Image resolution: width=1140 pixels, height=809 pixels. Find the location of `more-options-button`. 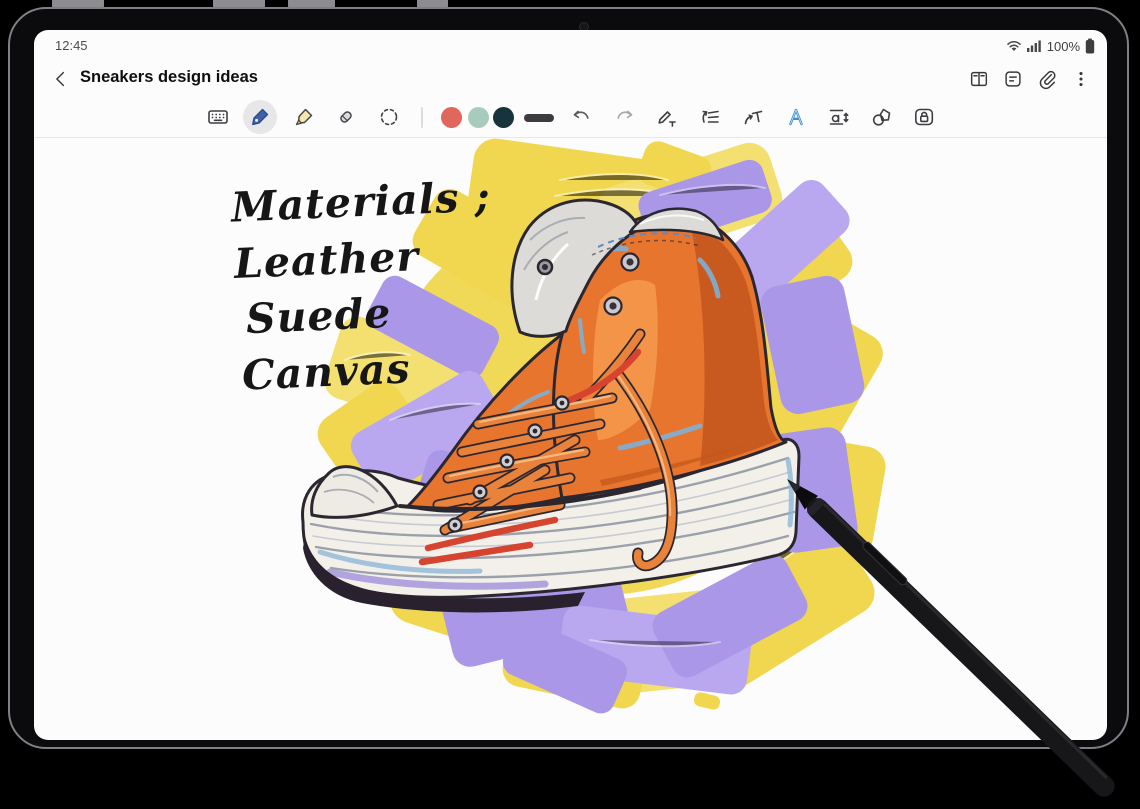

more-options-button is located at coordinates (1081, 79).